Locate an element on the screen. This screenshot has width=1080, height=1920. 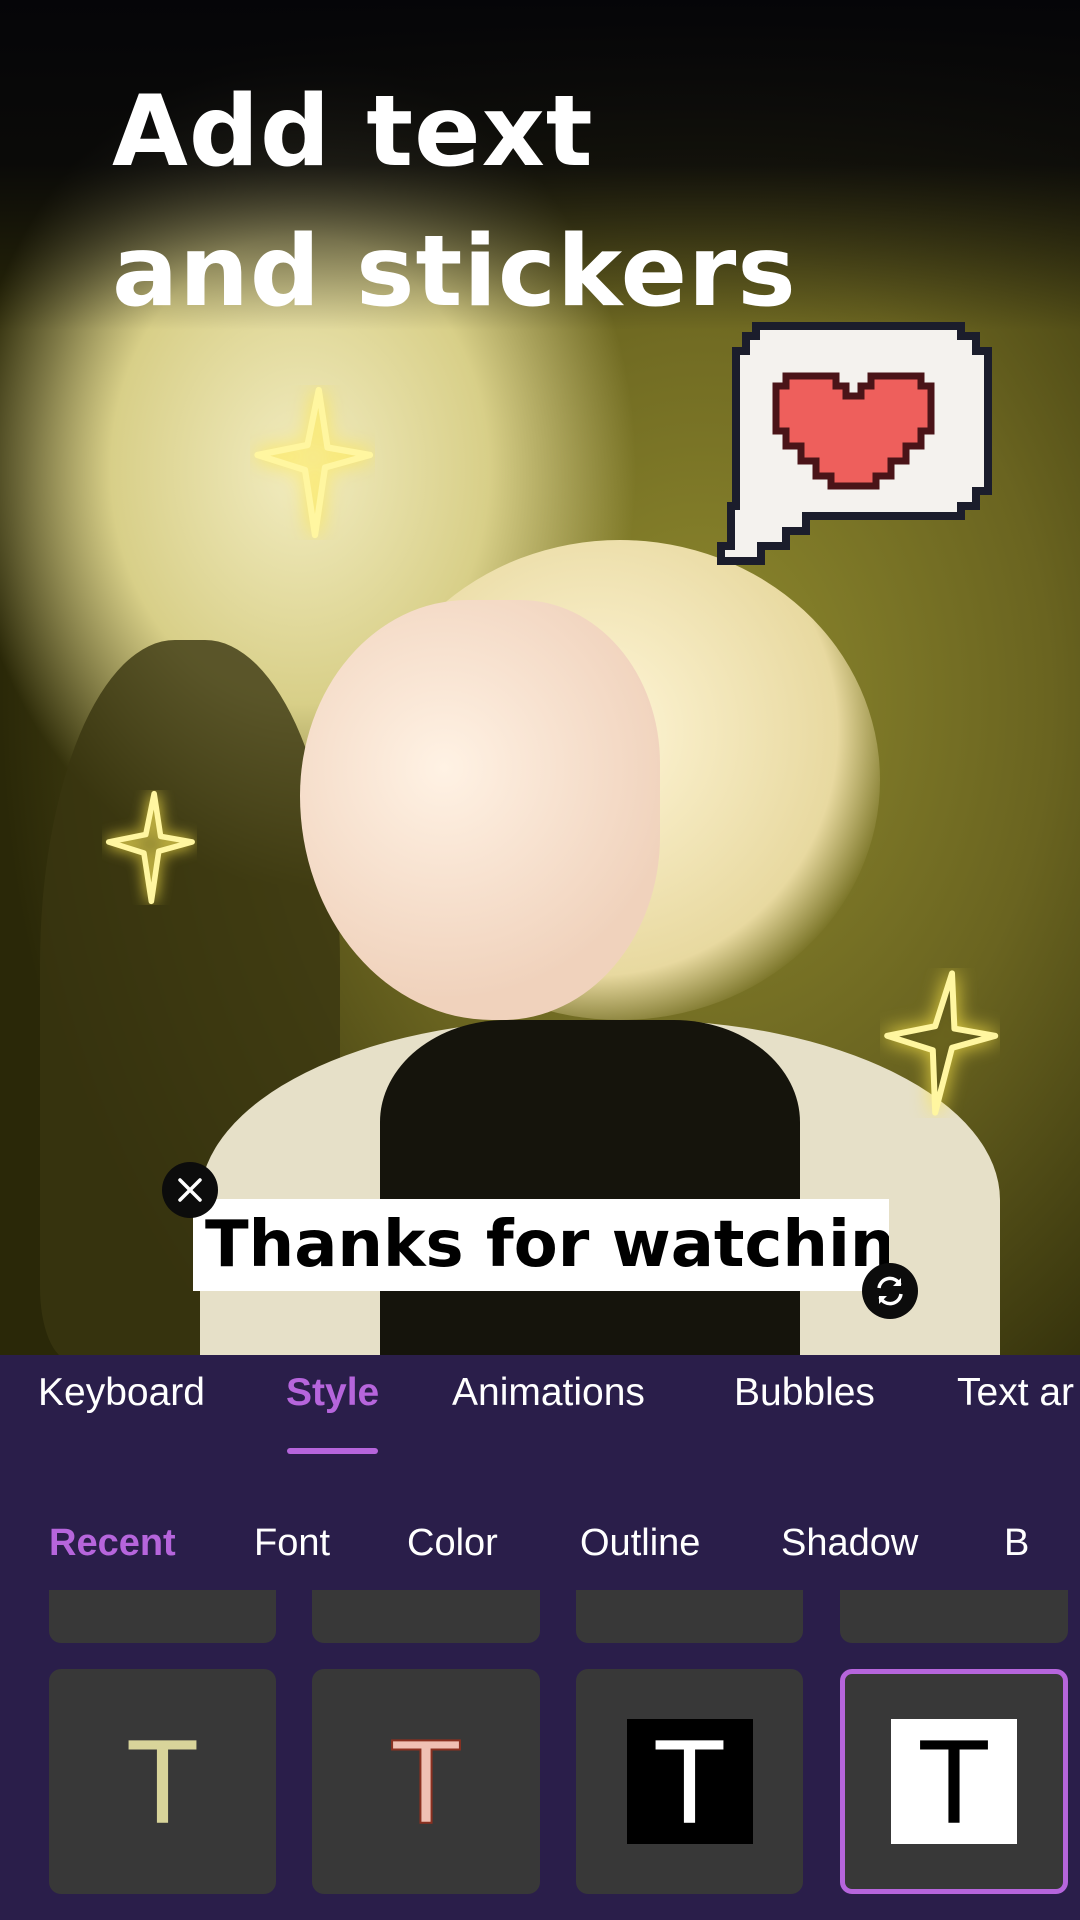
close-icon is located at coordinates (190, 1190).